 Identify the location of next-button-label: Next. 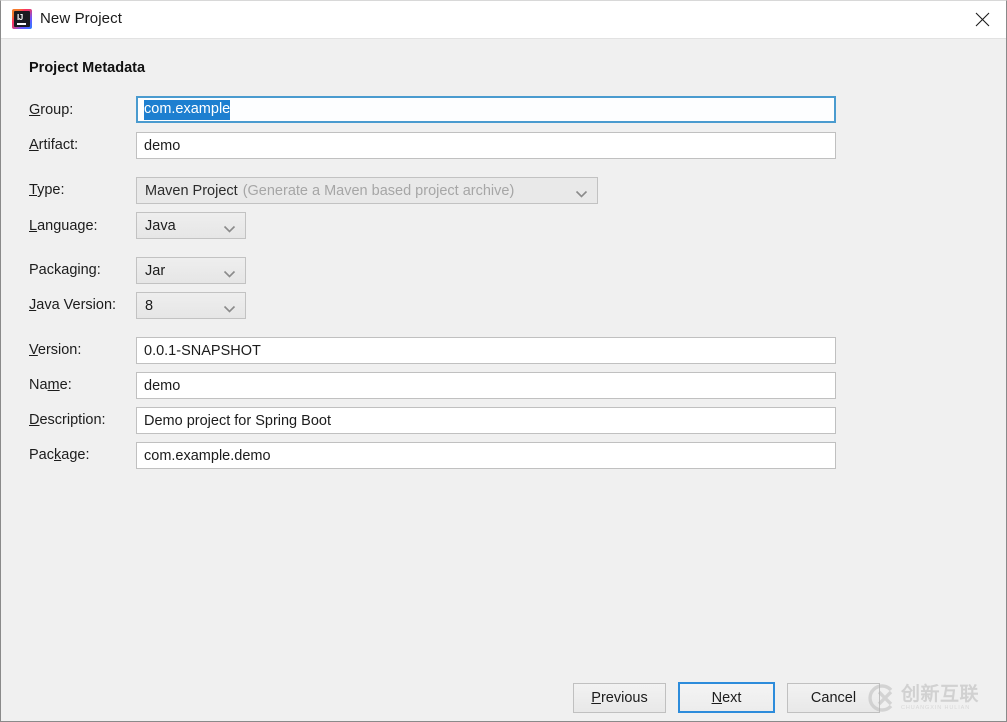
(726, 697).